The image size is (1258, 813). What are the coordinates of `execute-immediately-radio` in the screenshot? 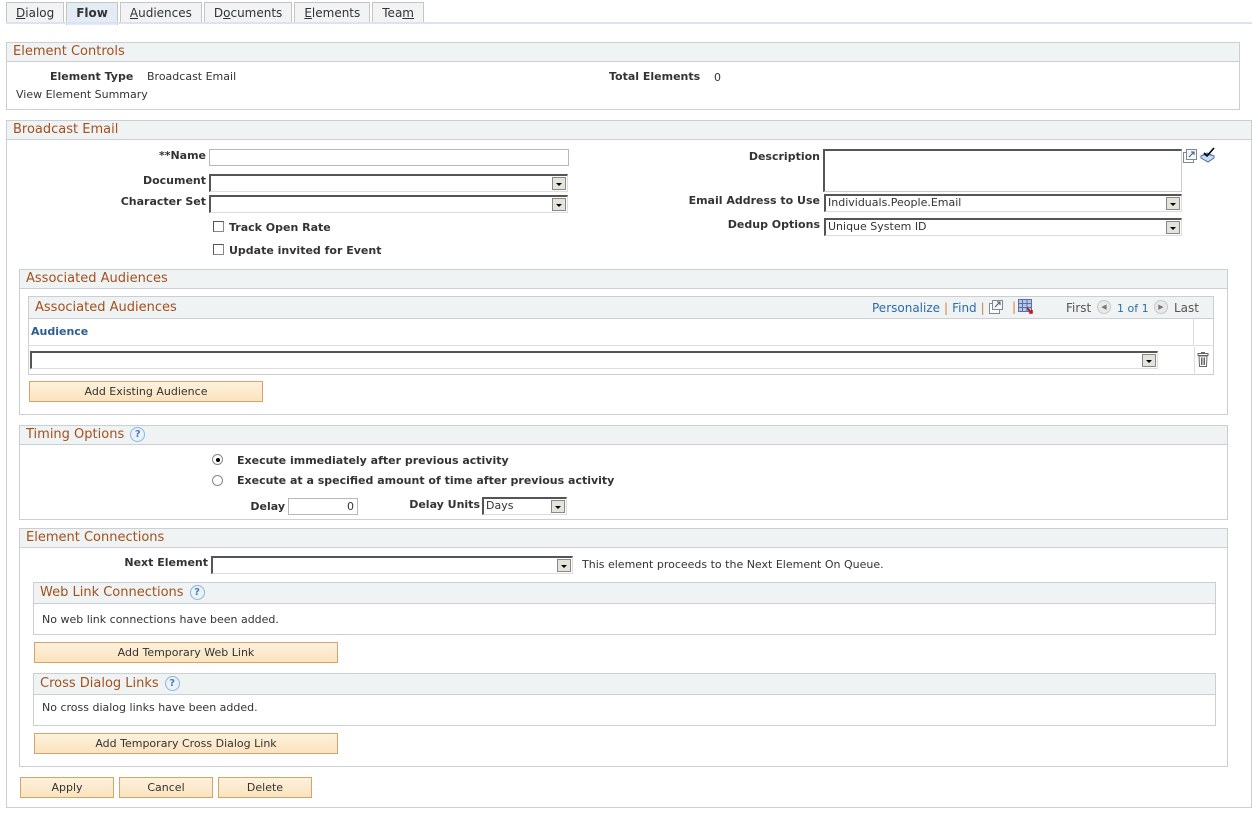 It's located at (217, 459).